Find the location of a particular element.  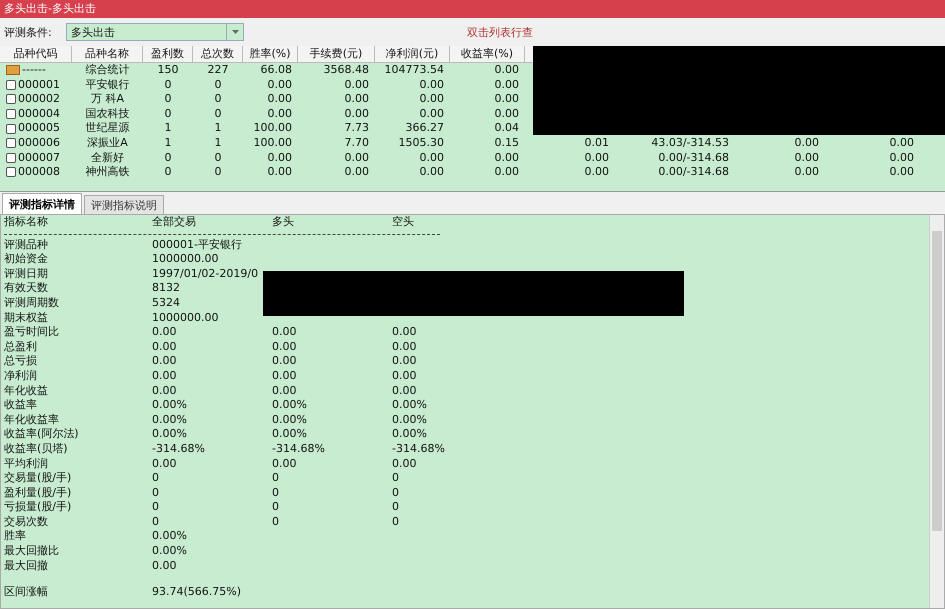

metric-label: 交易次数 is located at coordinates (26, 522).